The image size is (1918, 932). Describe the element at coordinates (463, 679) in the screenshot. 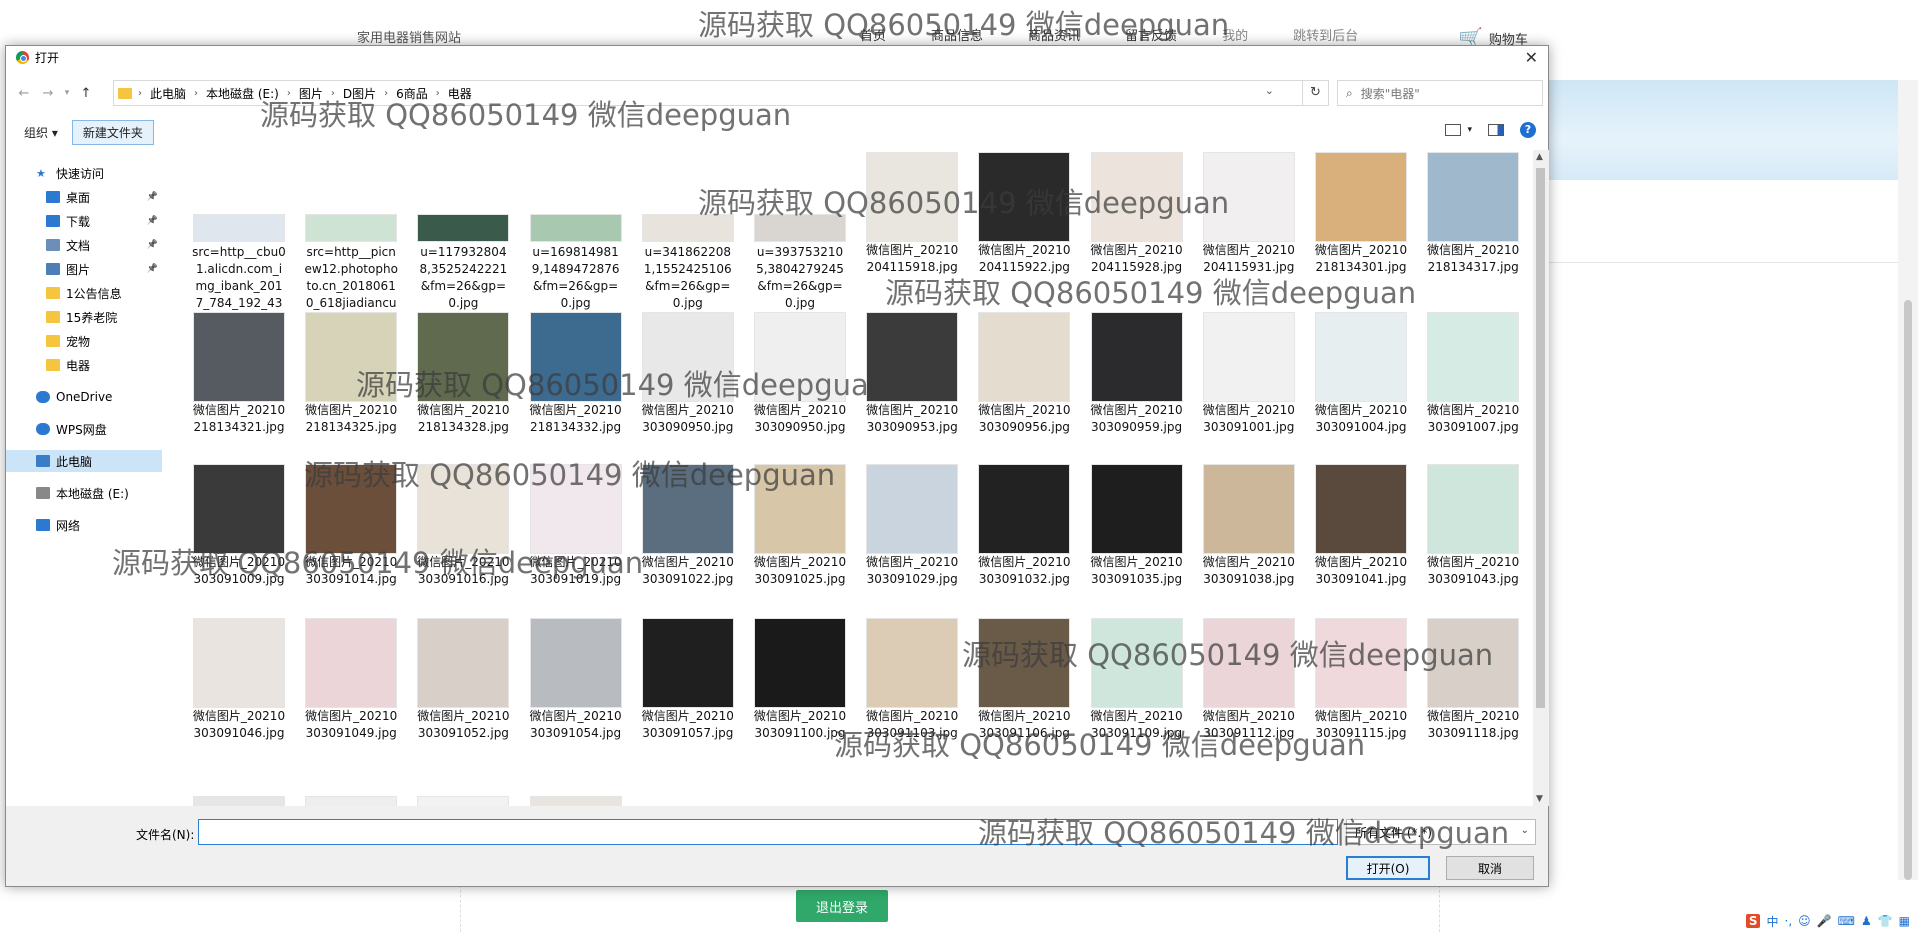

I see `file-item: 微信图片_20210303091052.jpg` at that location.